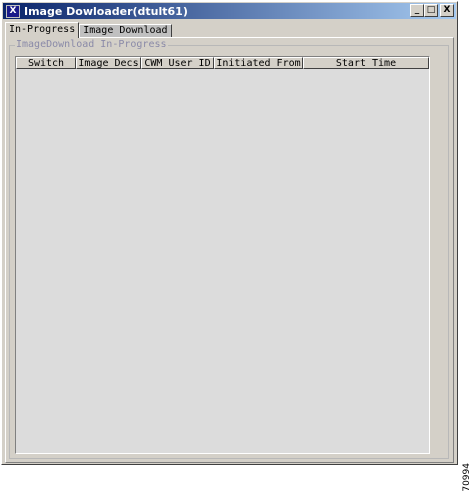 The width and height of the screenshot is (474, 493). I want to click on window-title: Image Dowloader(dtult61), so click(106, 11).